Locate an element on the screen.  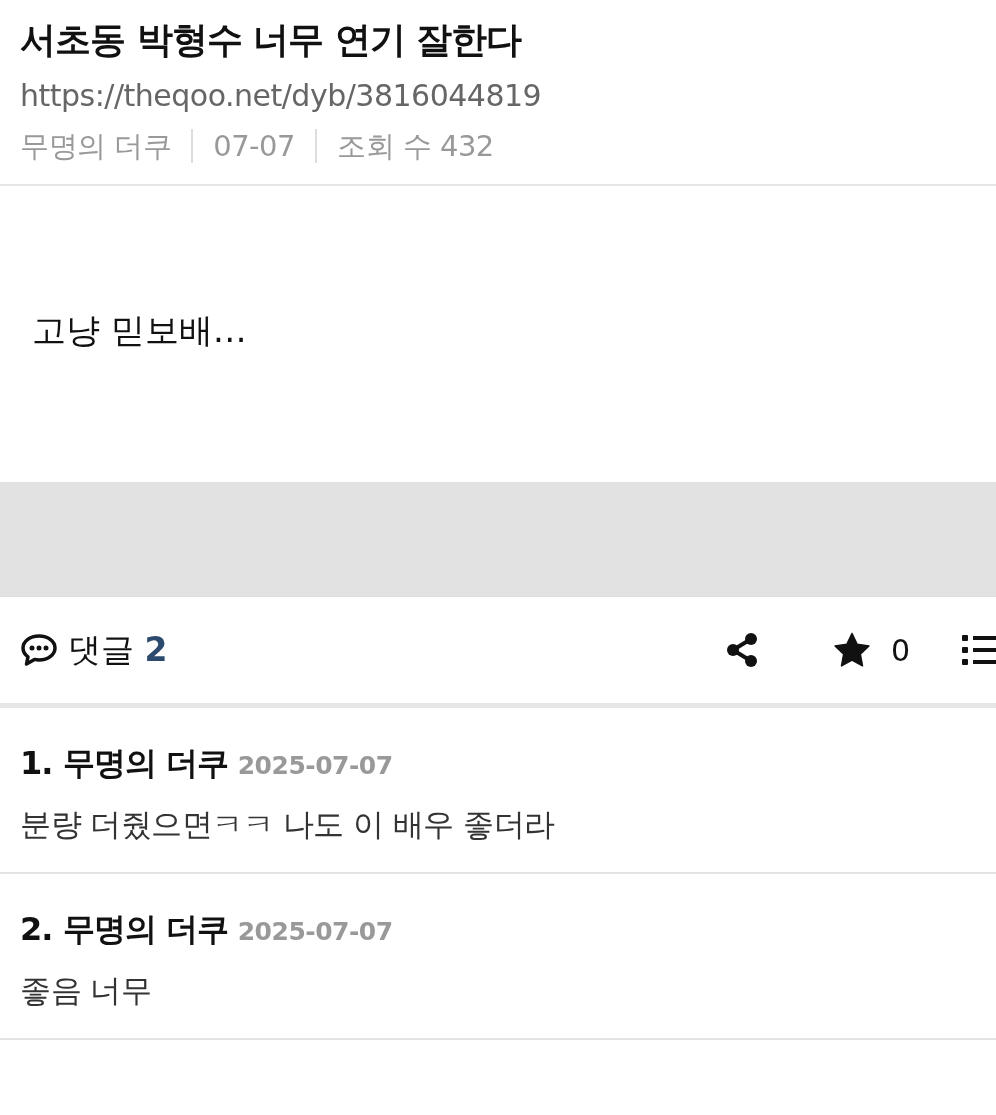
comment-text: 분량 더줬으면ㅋㅋ 나도 이 배우 좋더라 is located at coordinates (288, 824).